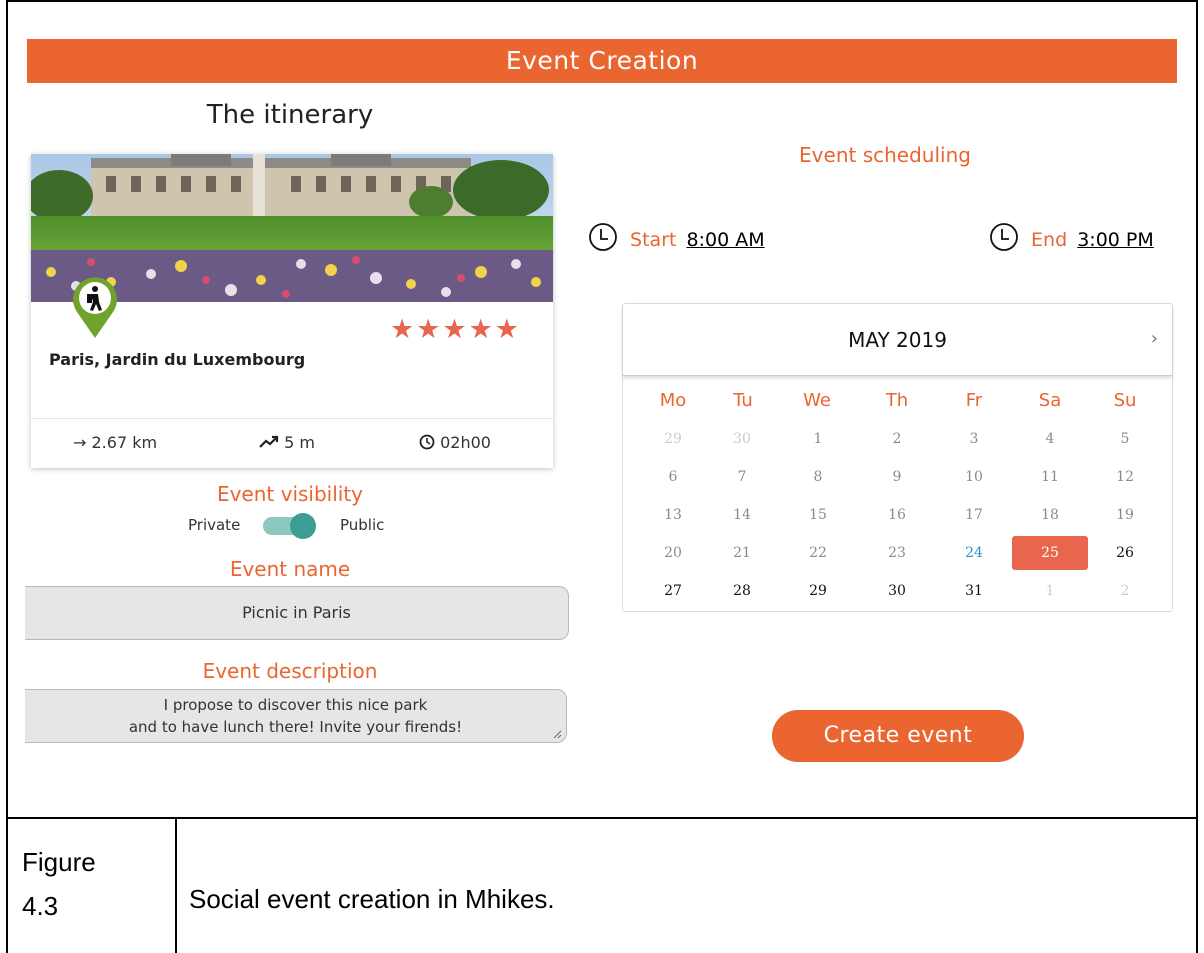 The height and width of the screenshot is (953, 1204). Describe the element at coordinates (742, 515) in the screenshot. I see `calendar-day: 14` at that location.